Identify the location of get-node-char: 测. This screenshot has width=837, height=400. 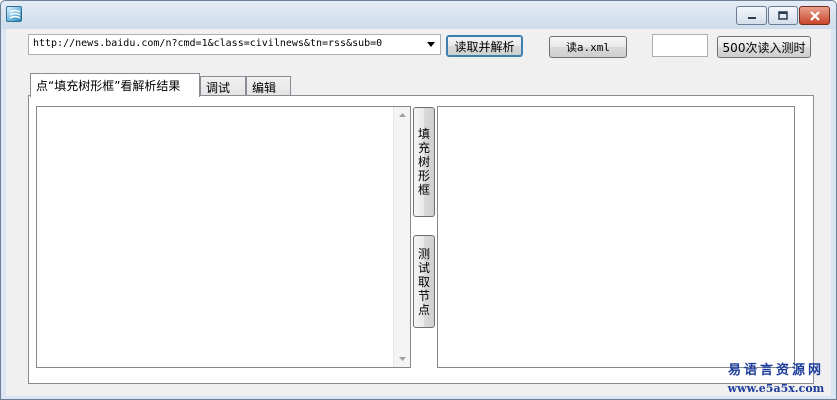
(423, 253).